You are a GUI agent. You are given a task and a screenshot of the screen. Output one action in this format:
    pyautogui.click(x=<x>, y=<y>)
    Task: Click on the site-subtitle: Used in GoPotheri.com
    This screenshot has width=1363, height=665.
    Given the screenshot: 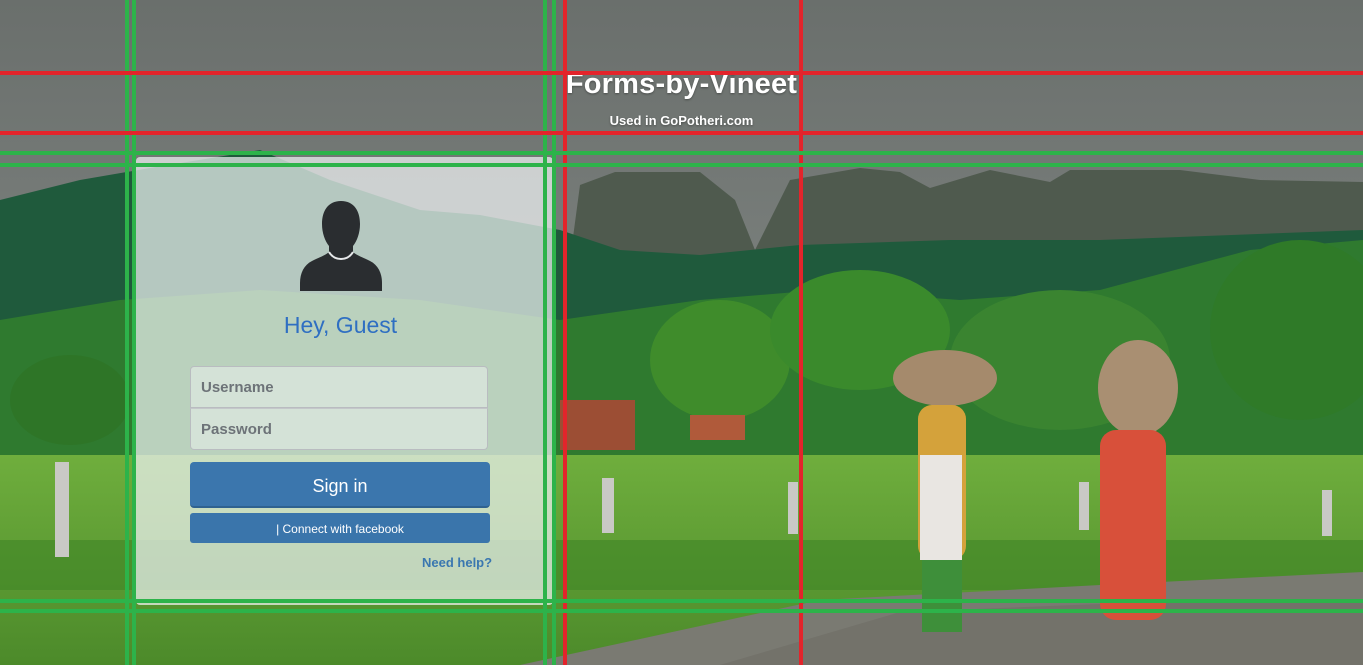 What is the action you would take?
    pyautogui.click(x=681, y=120)
    